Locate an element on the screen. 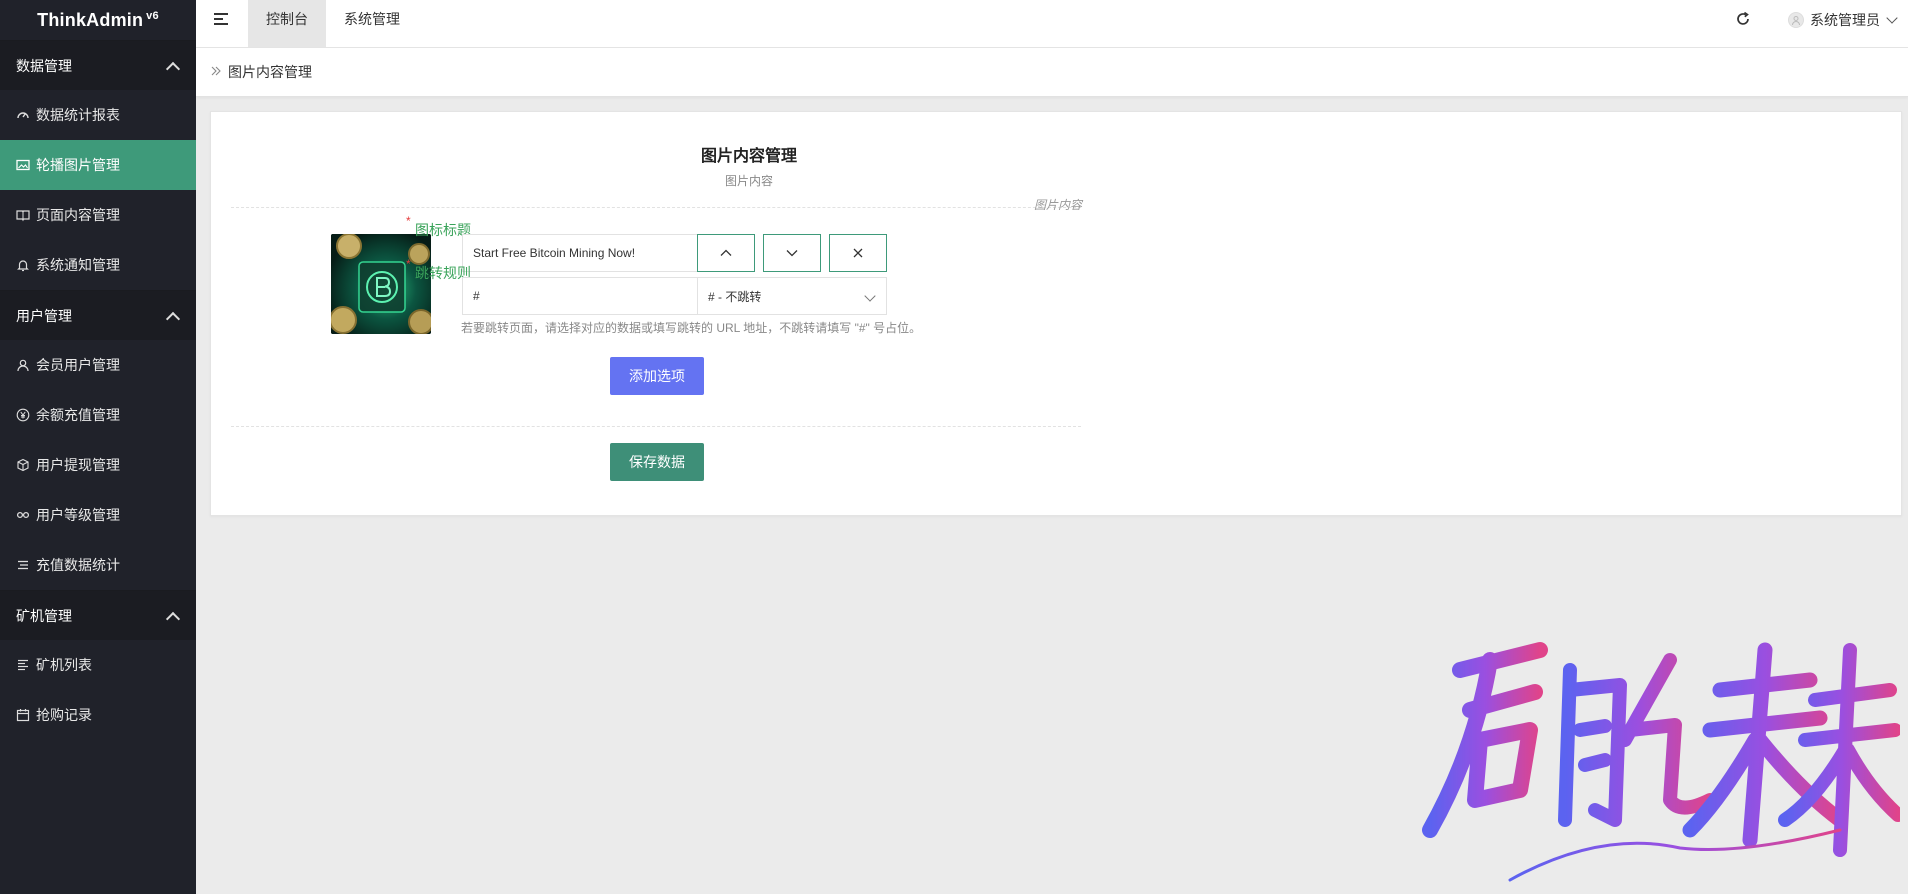  rule-select: # - 不跳转 is located at coordinates (792, 296).